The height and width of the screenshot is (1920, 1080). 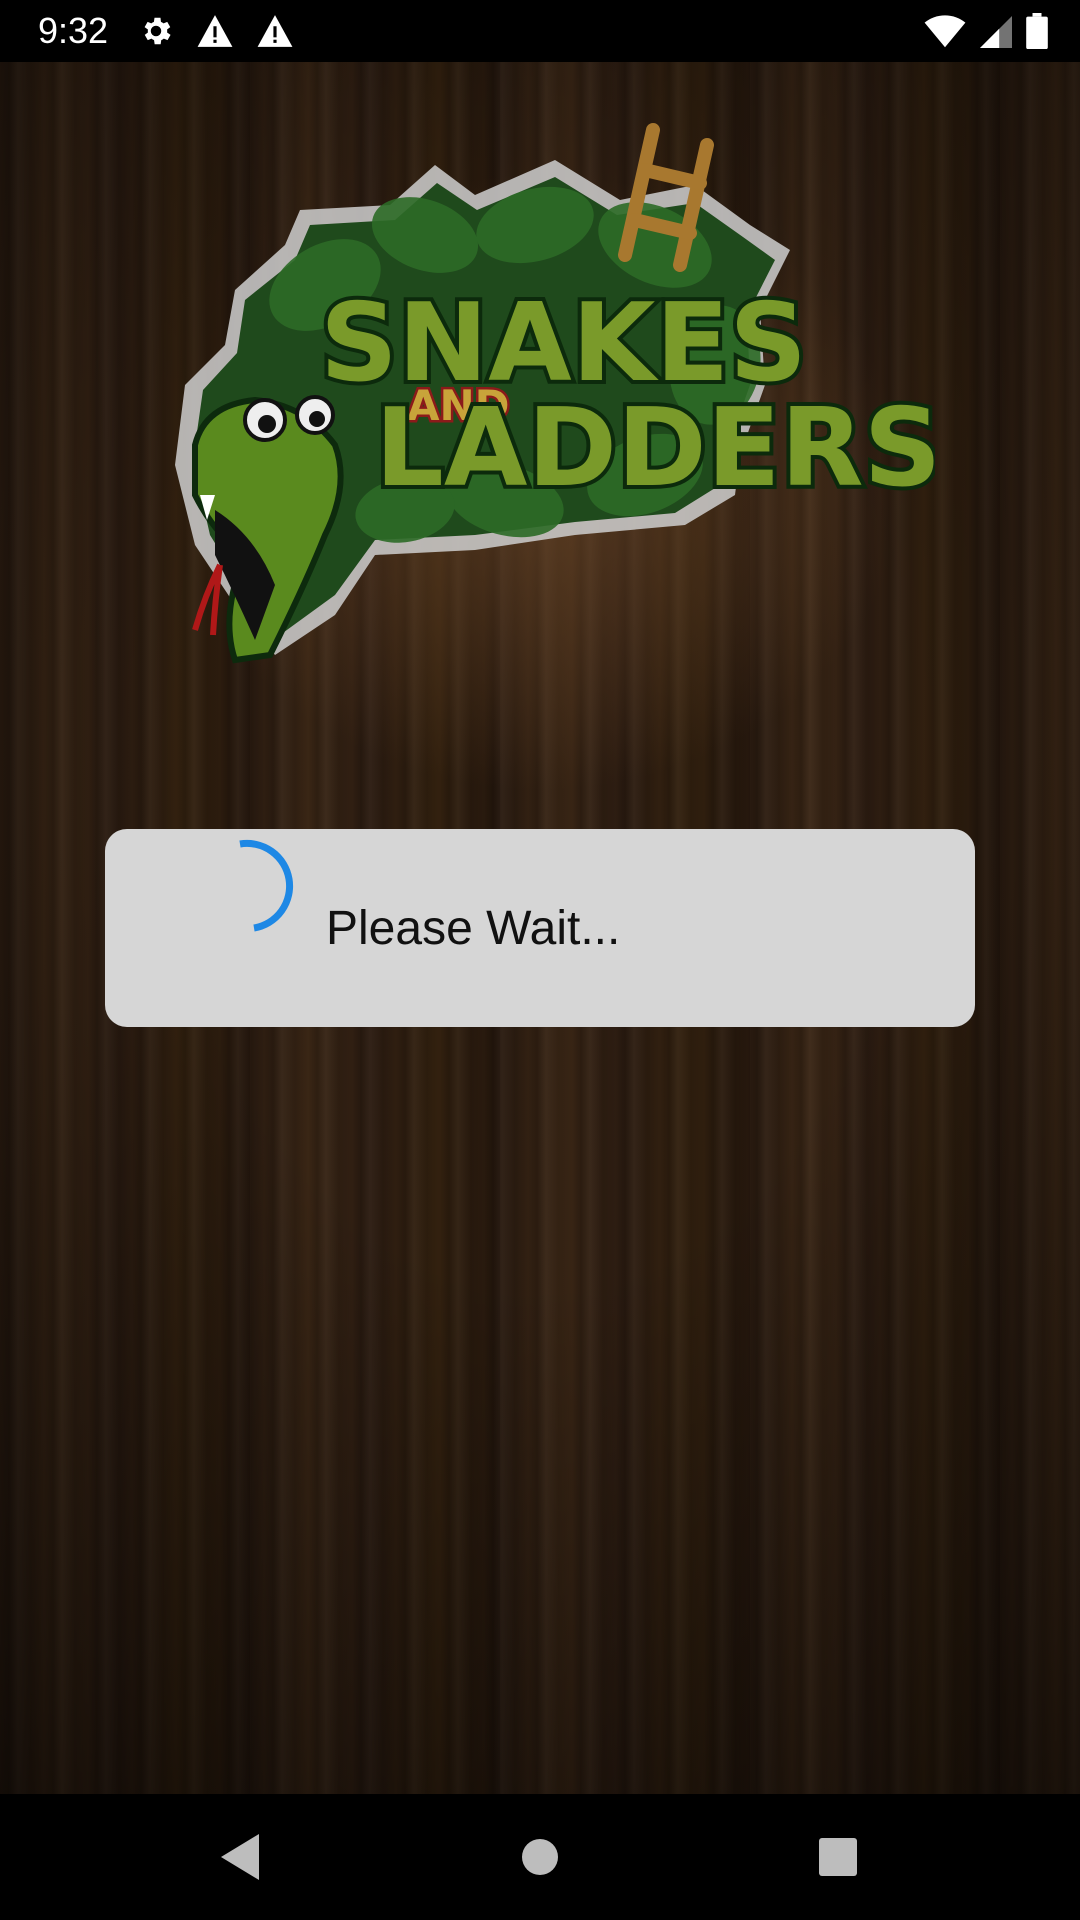 What do you see at coordinates (73, 30) in the screenshot?
I see `status-time: 9:32` at bounding box center [73, 30].